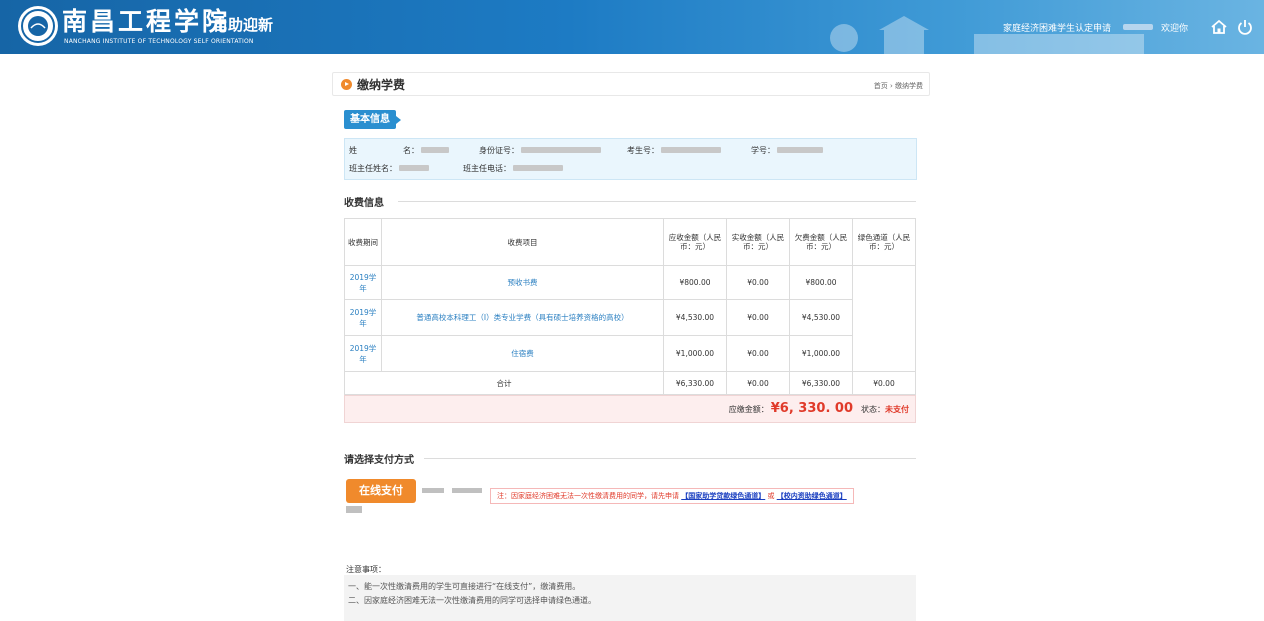  What do you see at coordinates (1174, 28) in the screenshot?
I see `welcome-text: 欢迎你` at bounding box center [1174, 28].